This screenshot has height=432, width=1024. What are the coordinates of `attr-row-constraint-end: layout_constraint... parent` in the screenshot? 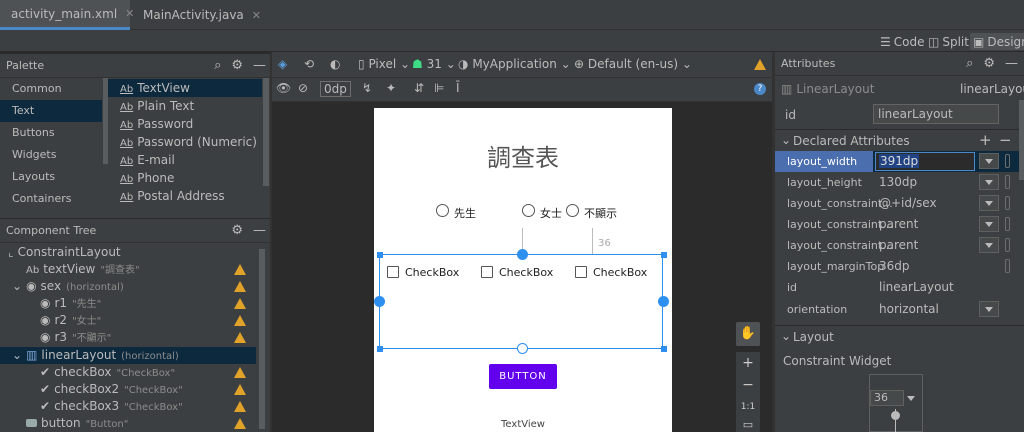 It's located at (897, 245).